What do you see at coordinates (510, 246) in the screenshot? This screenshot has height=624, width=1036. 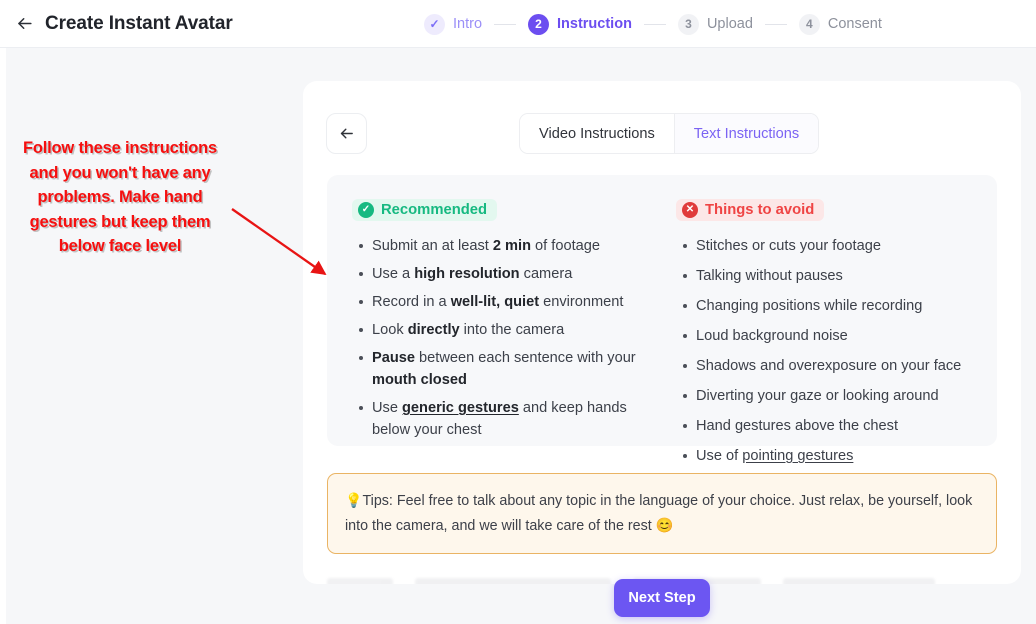 I see `list-item: Submit an at least 2 min of footage` at bounding box center [510, 246].